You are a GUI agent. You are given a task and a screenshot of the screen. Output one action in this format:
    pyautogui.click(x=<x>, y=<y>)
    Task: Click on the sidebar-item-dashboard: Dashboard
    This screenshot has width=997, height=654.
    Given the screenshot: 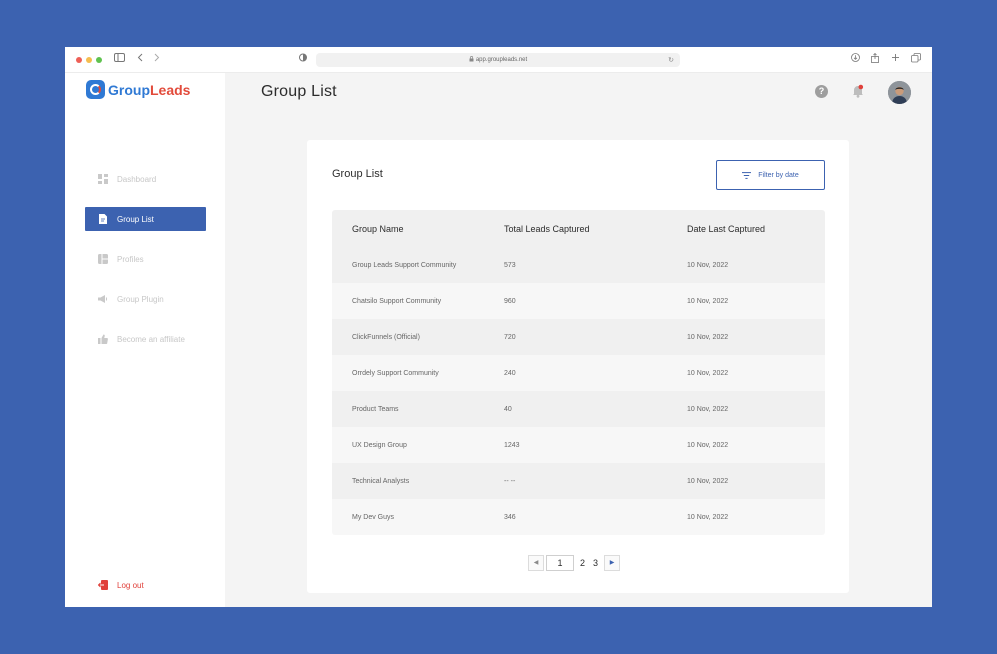 What is the action you would take?
    pyautogui.click(x=145, y=179)
    